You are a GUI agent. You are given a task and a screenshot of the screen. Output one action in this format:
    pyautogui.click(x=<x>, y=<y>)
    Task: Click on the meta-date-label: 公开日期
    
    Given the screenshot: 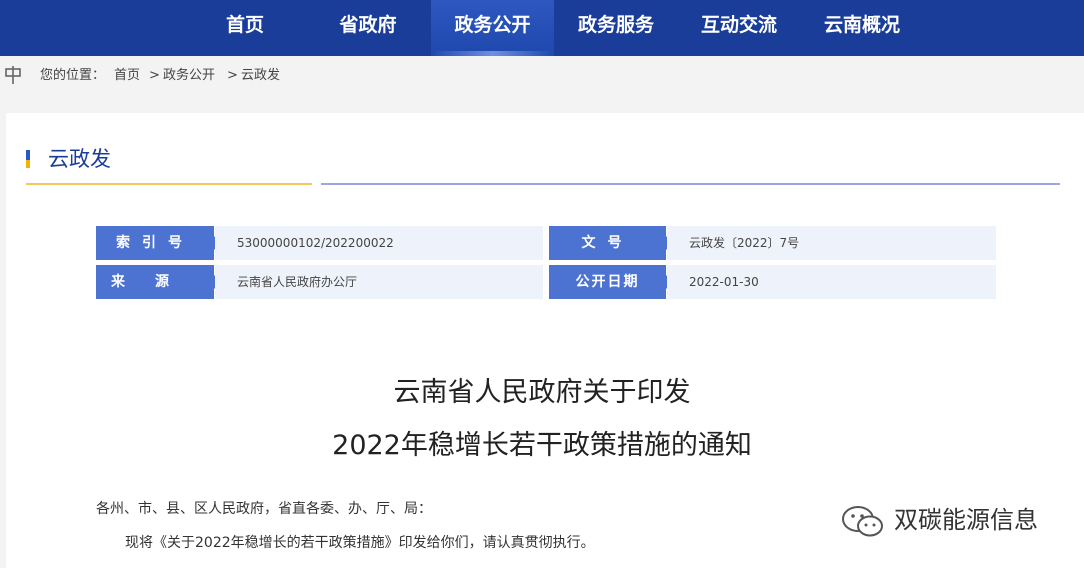 What is the action you would take?
    pyautogui.click(x=611, y=282)
    